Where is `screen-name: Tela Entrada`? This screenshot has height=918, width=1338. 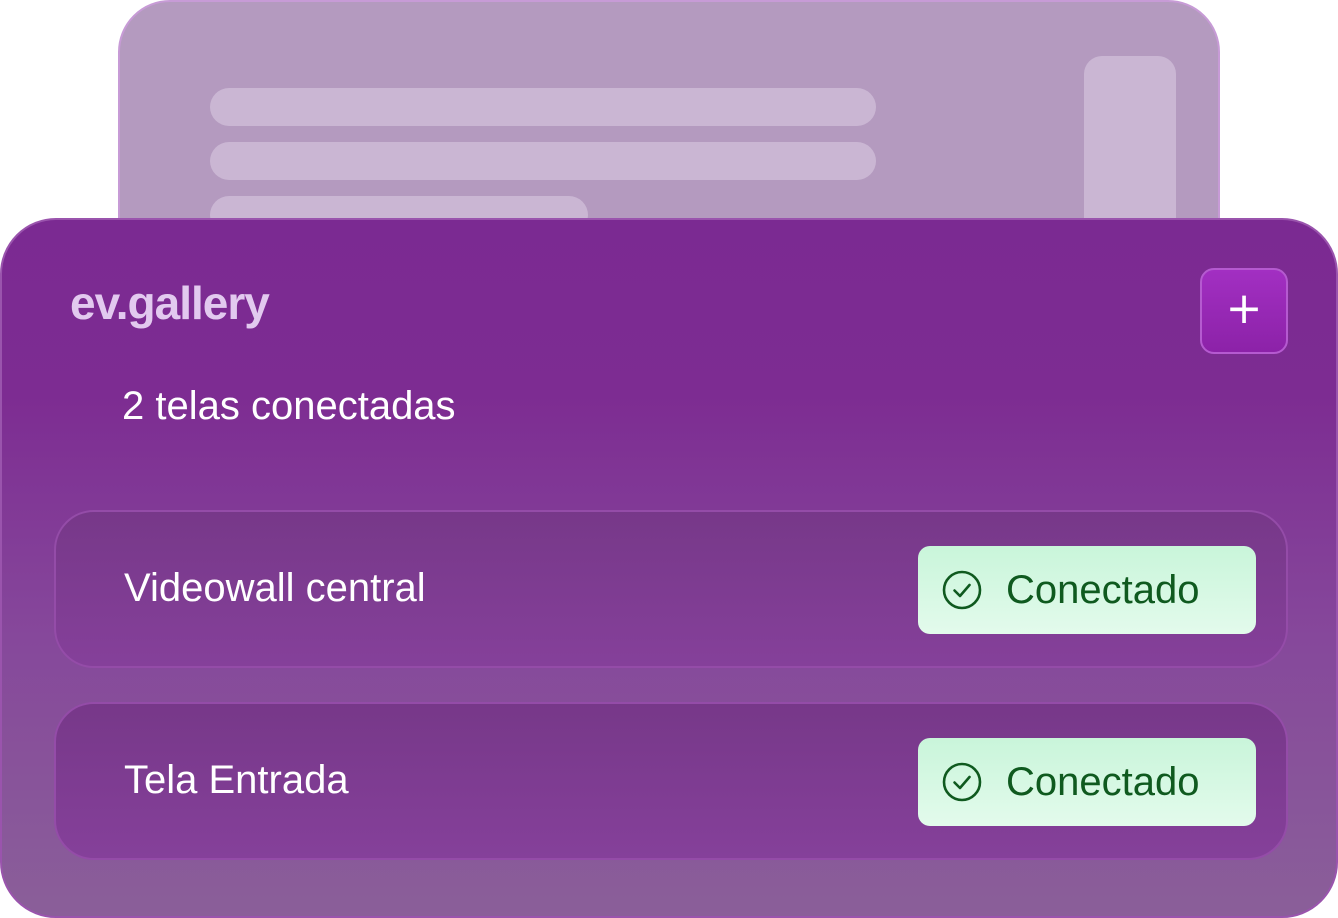
screen-name: Tela Entrada is located at coordinates (236, 780).